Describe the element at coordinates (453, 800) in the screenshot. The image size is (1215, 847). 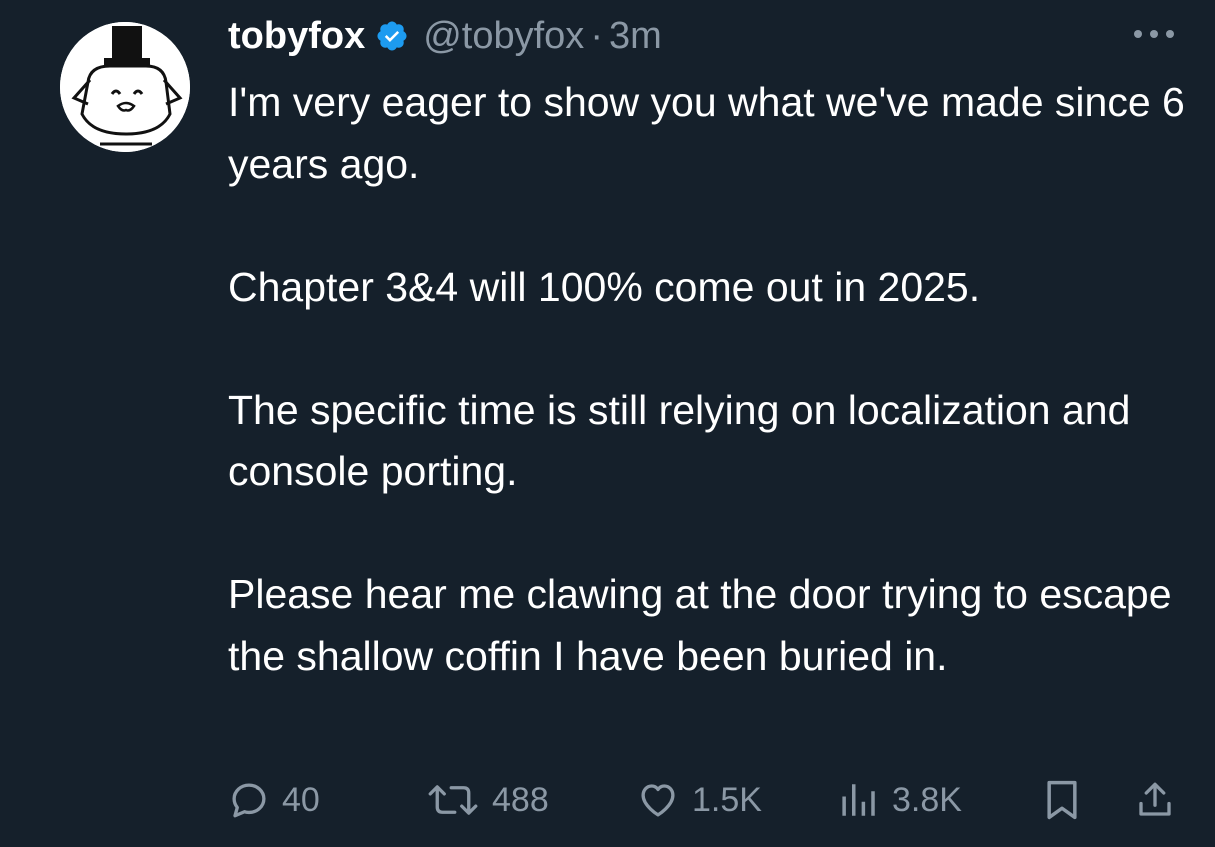
I see `retweet-icon` at that location.